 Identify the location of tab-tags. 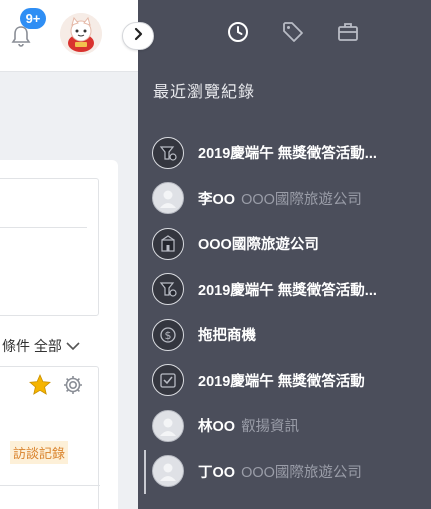
(293, 34).